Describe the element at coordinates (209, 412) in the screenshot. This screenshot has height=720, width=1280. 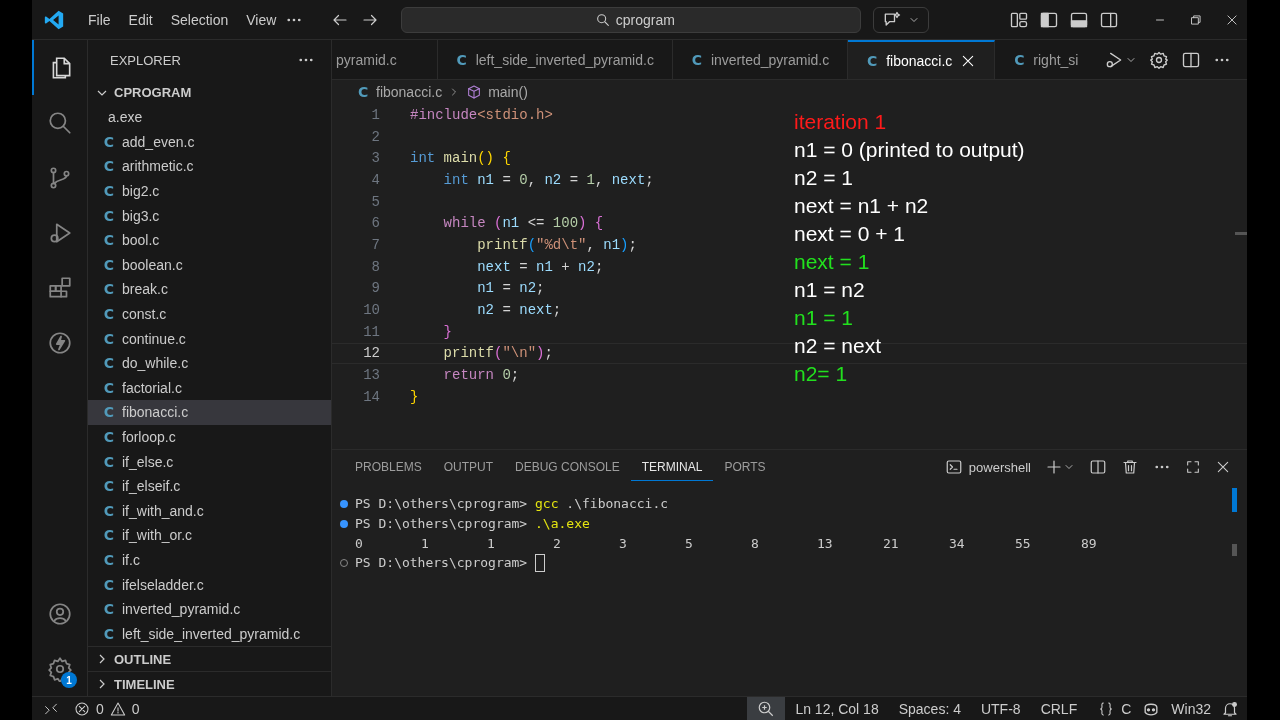
I see `explorer-entry: C fibonacci.c` at that location.